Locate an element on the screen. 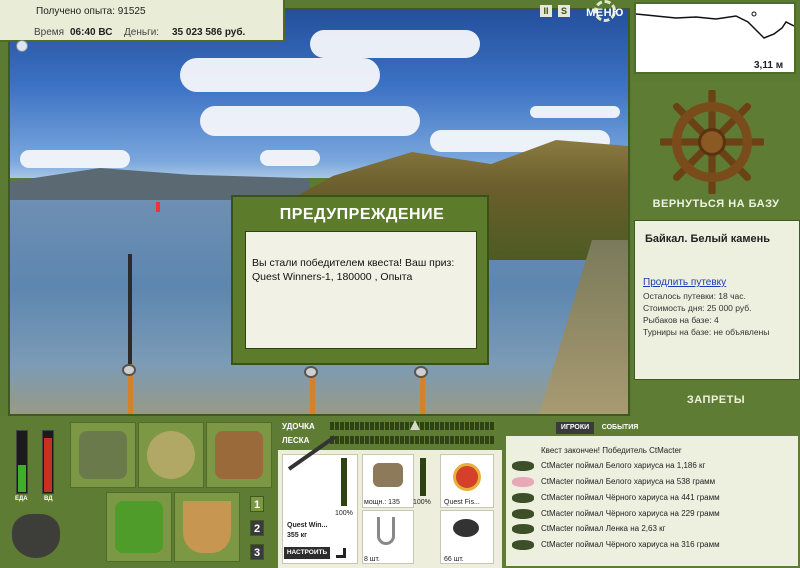 Image resolution: width=800 pixels, height=568 pixels. menu-button: МЕНЮ is located at coordinates (605, 12).